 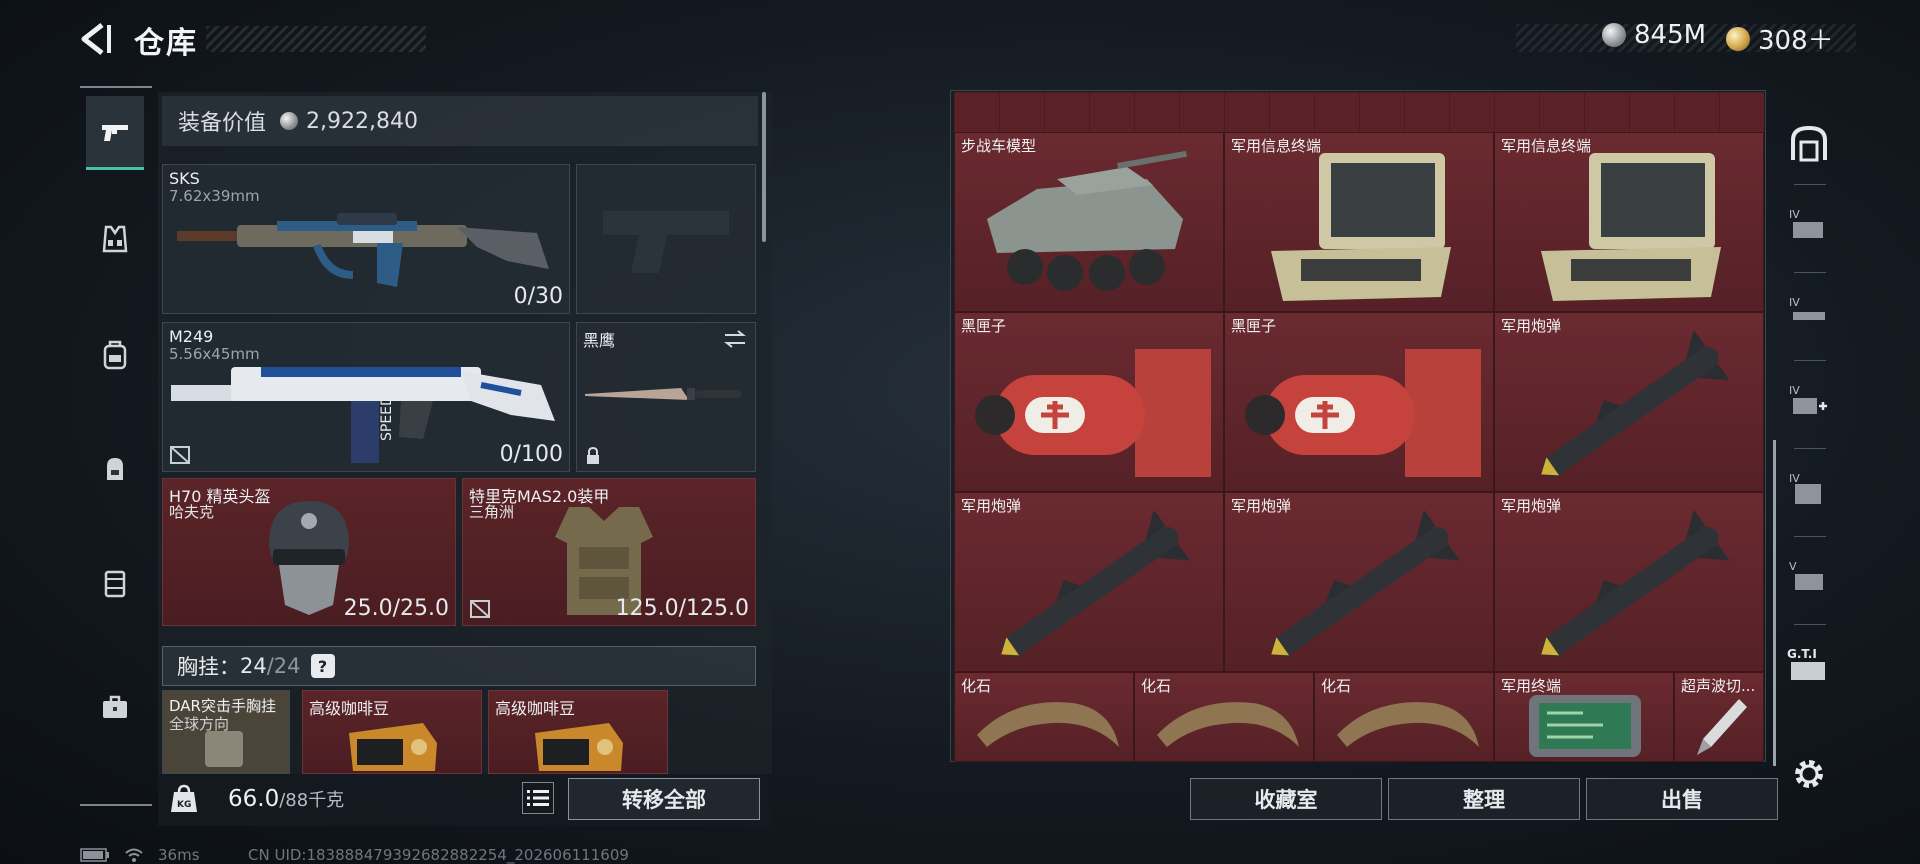 I want to click on rail-divider-bottom, so click(x=116, y=805).